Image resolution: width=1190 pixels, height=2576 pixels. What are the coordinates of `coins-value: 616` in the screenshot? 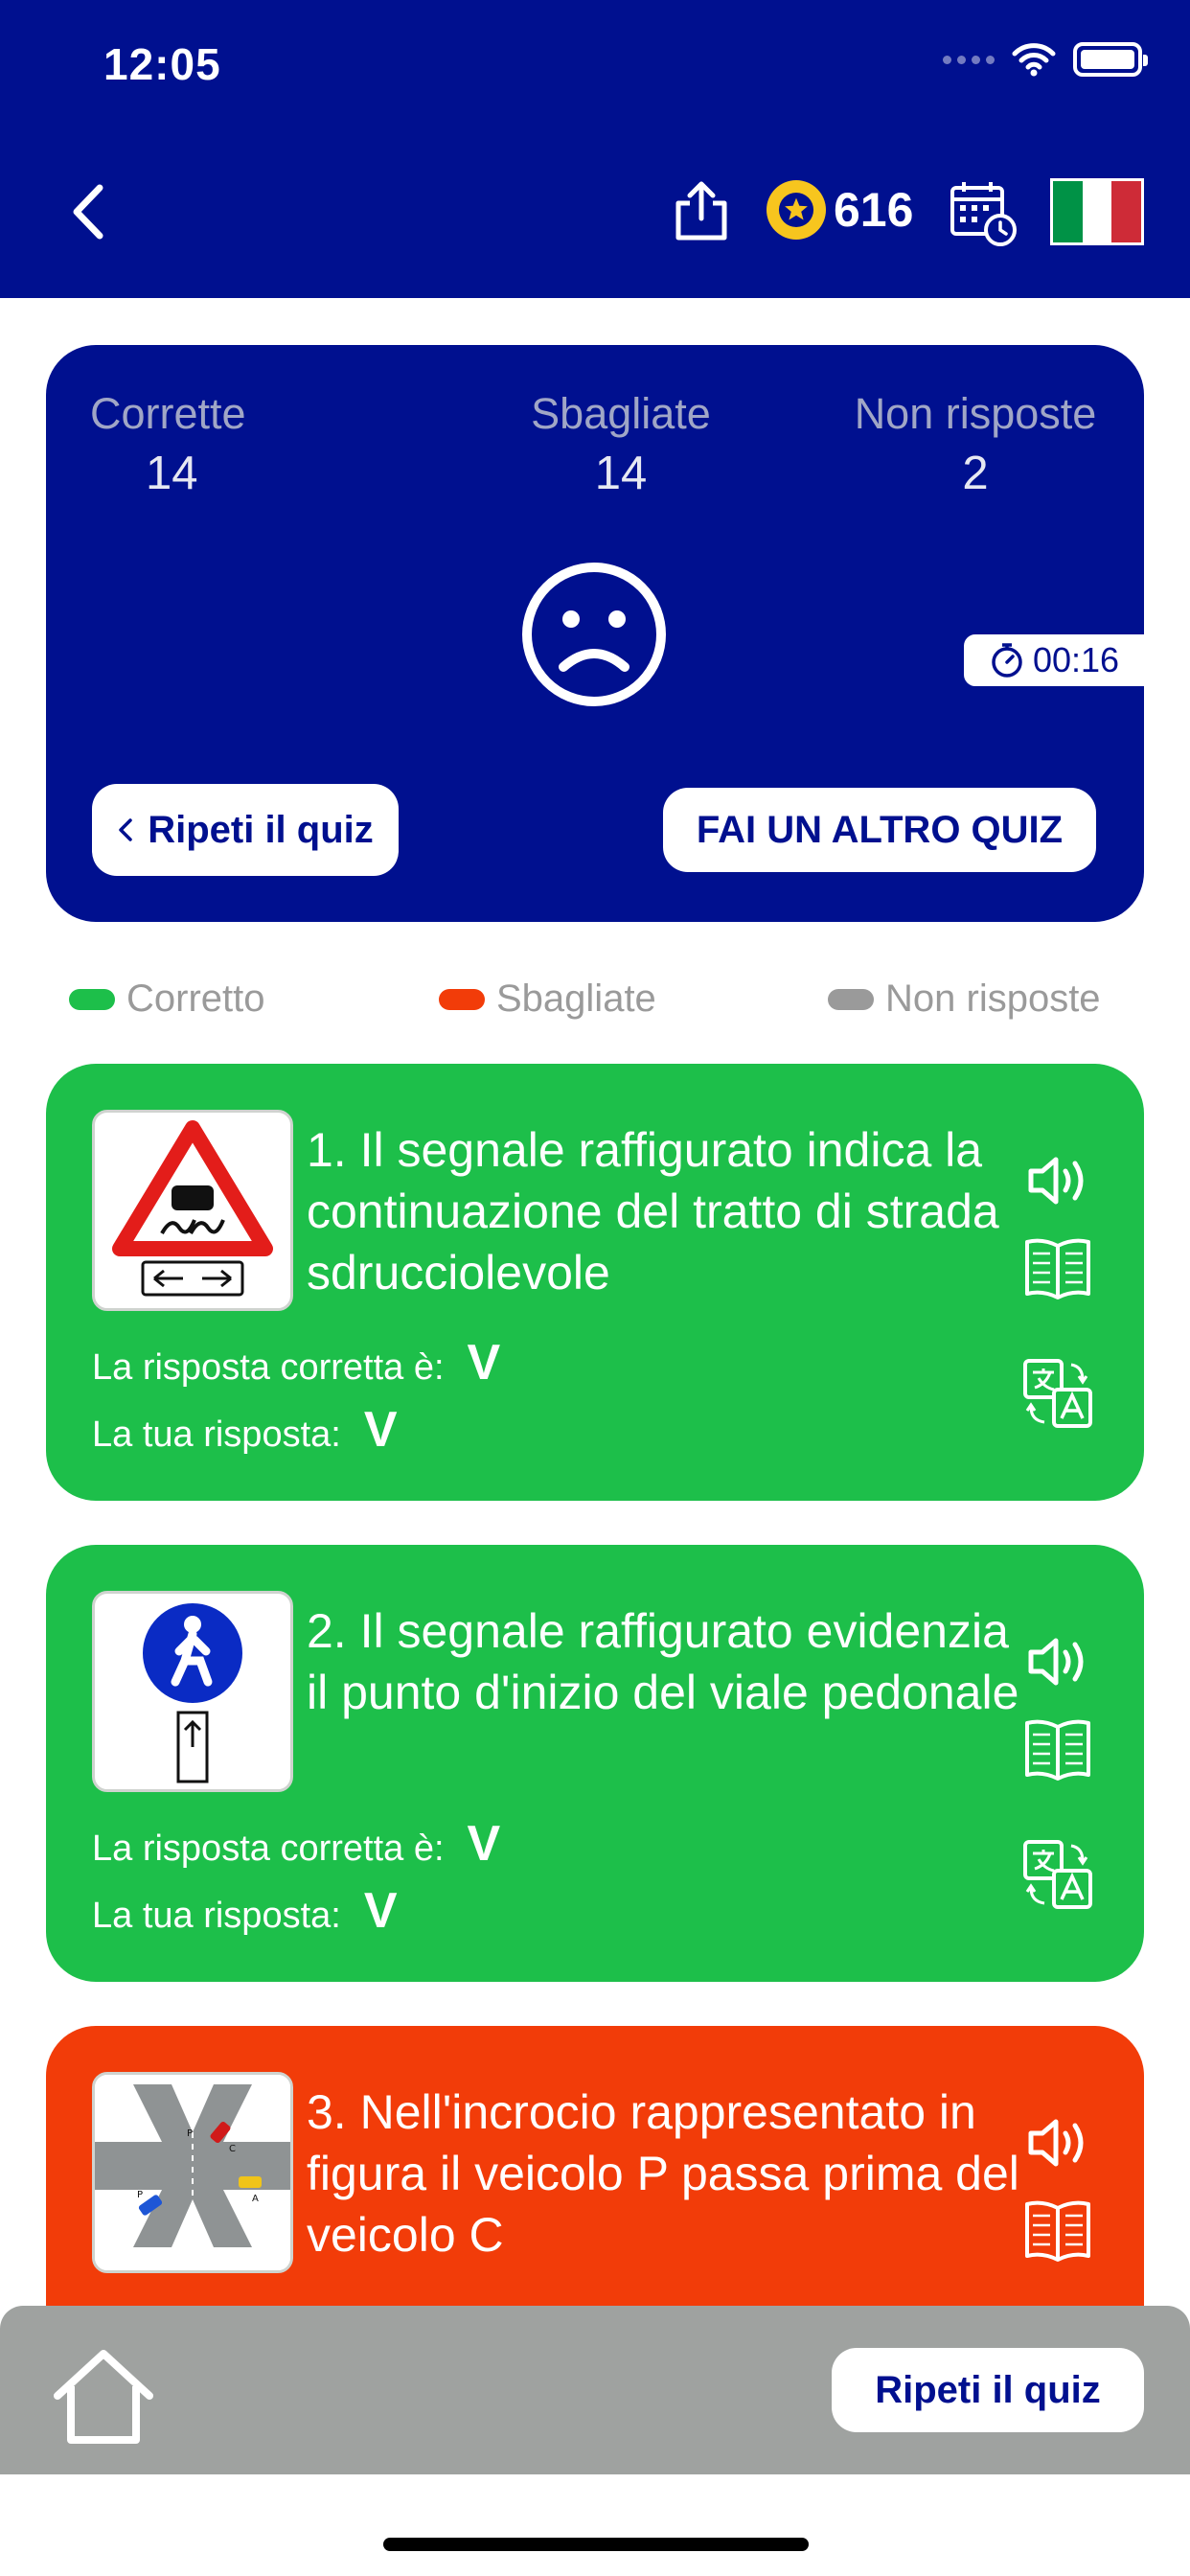 It's located at (873, 210).